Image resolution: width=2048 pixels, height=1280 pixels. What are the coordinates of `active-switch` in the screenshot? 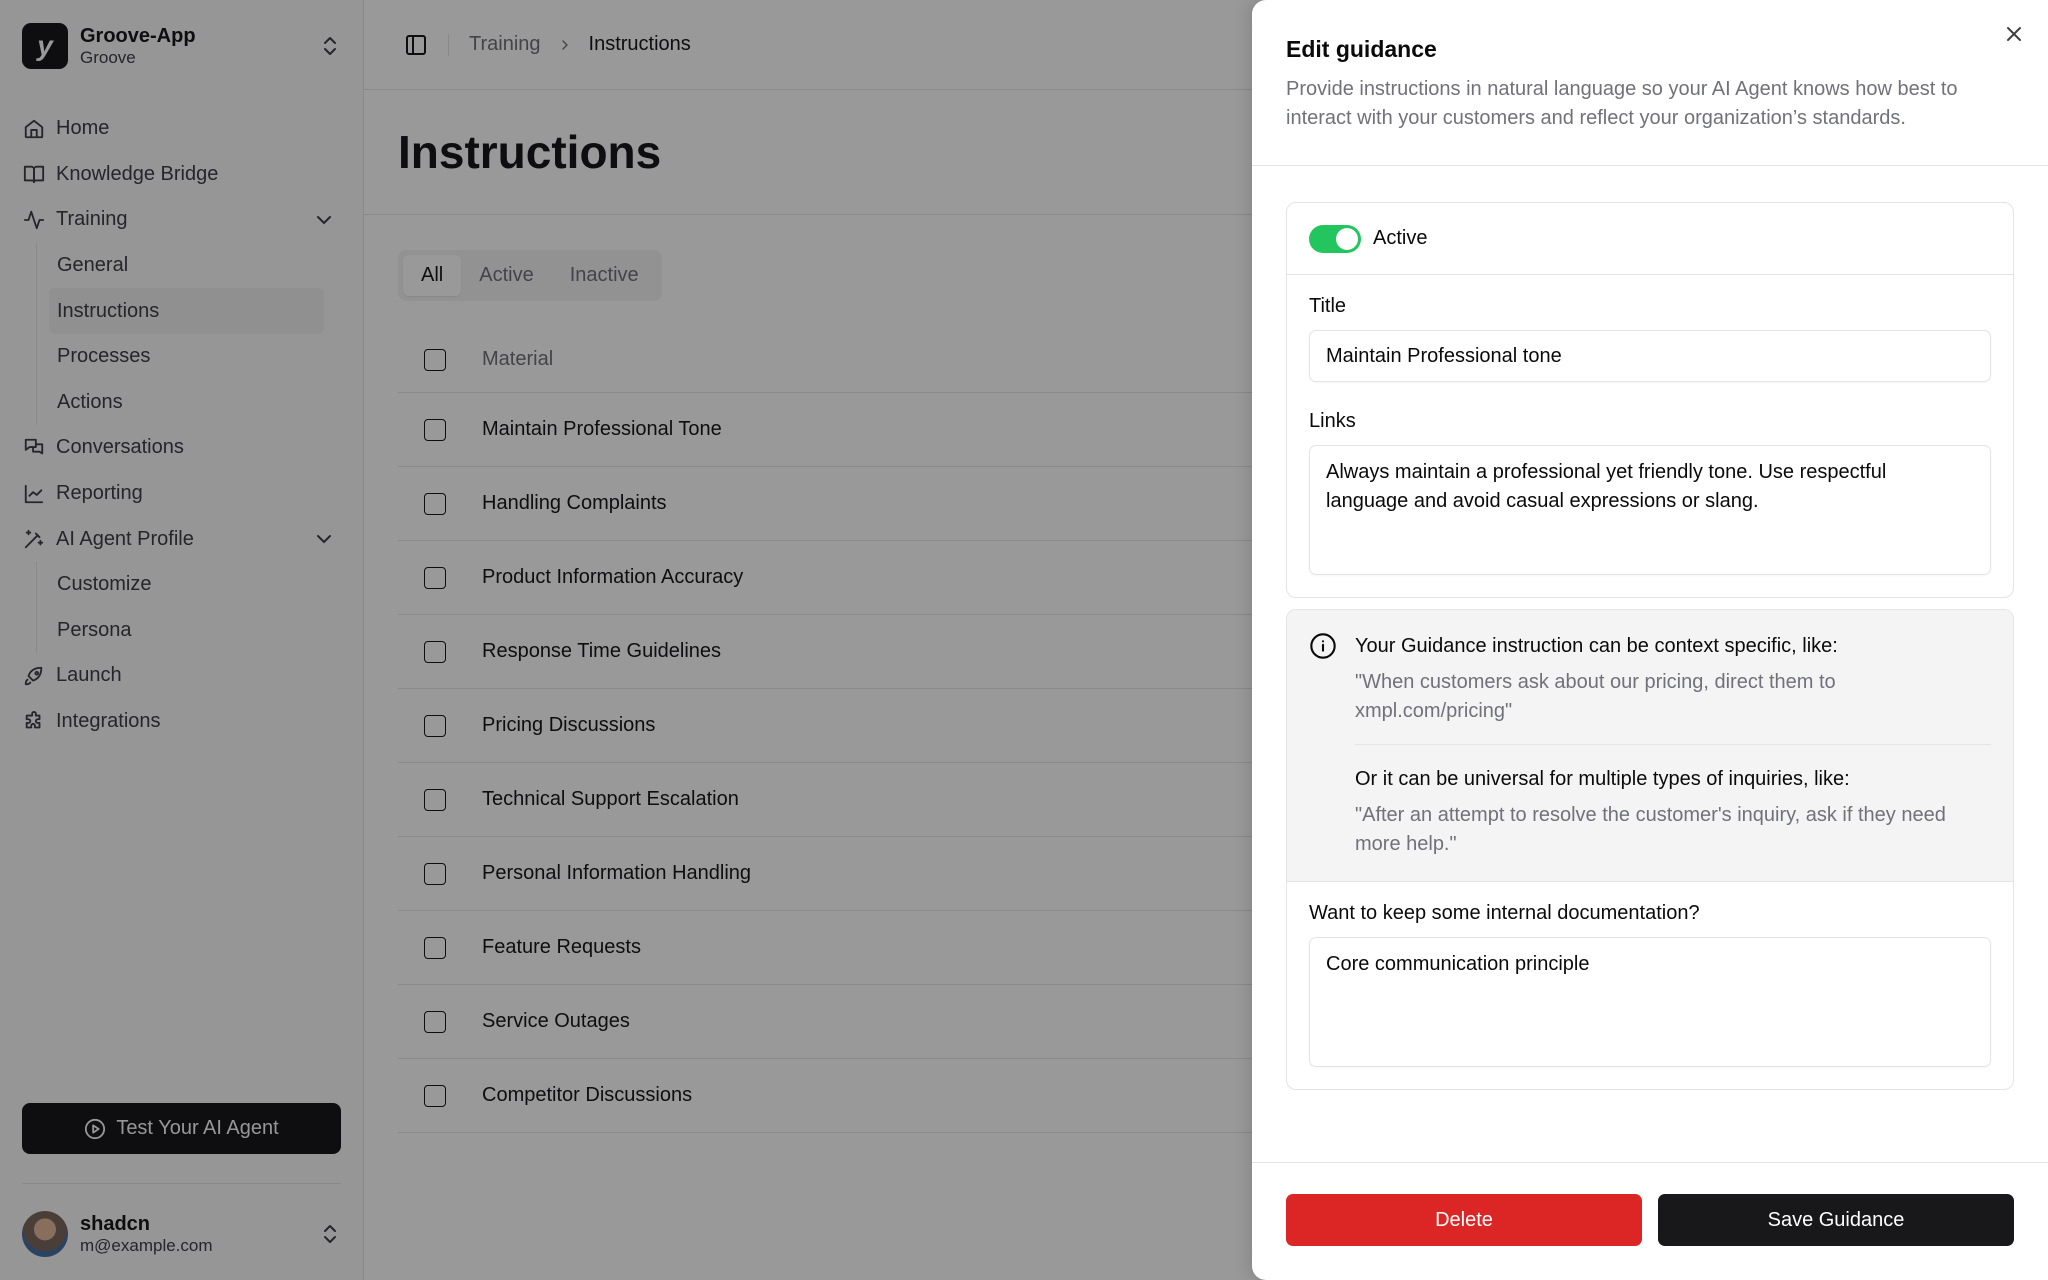 It's located at (1335, 238).